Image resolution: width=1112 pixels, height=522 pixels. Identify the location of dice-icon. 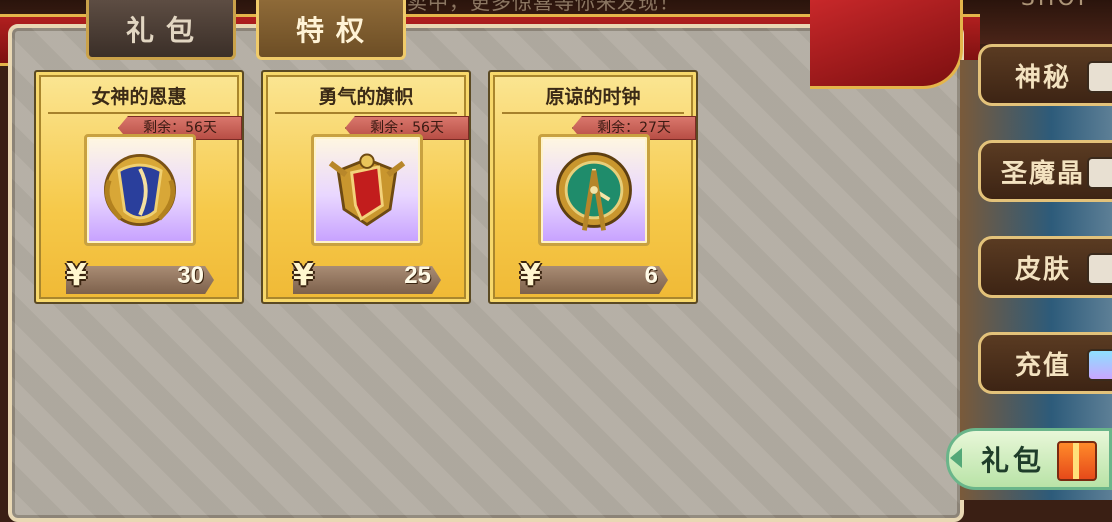
(1099, 77).